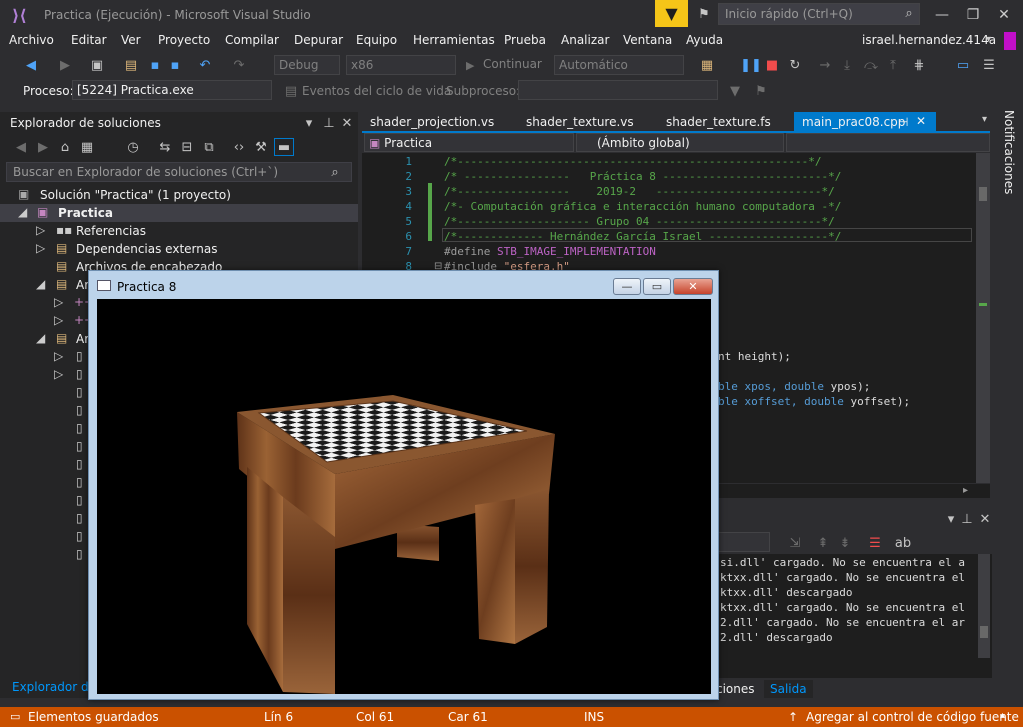 The width and height of the screenshot is (1023, 727). I want to click on show-all-icon: ⧉, so click(209, 147).